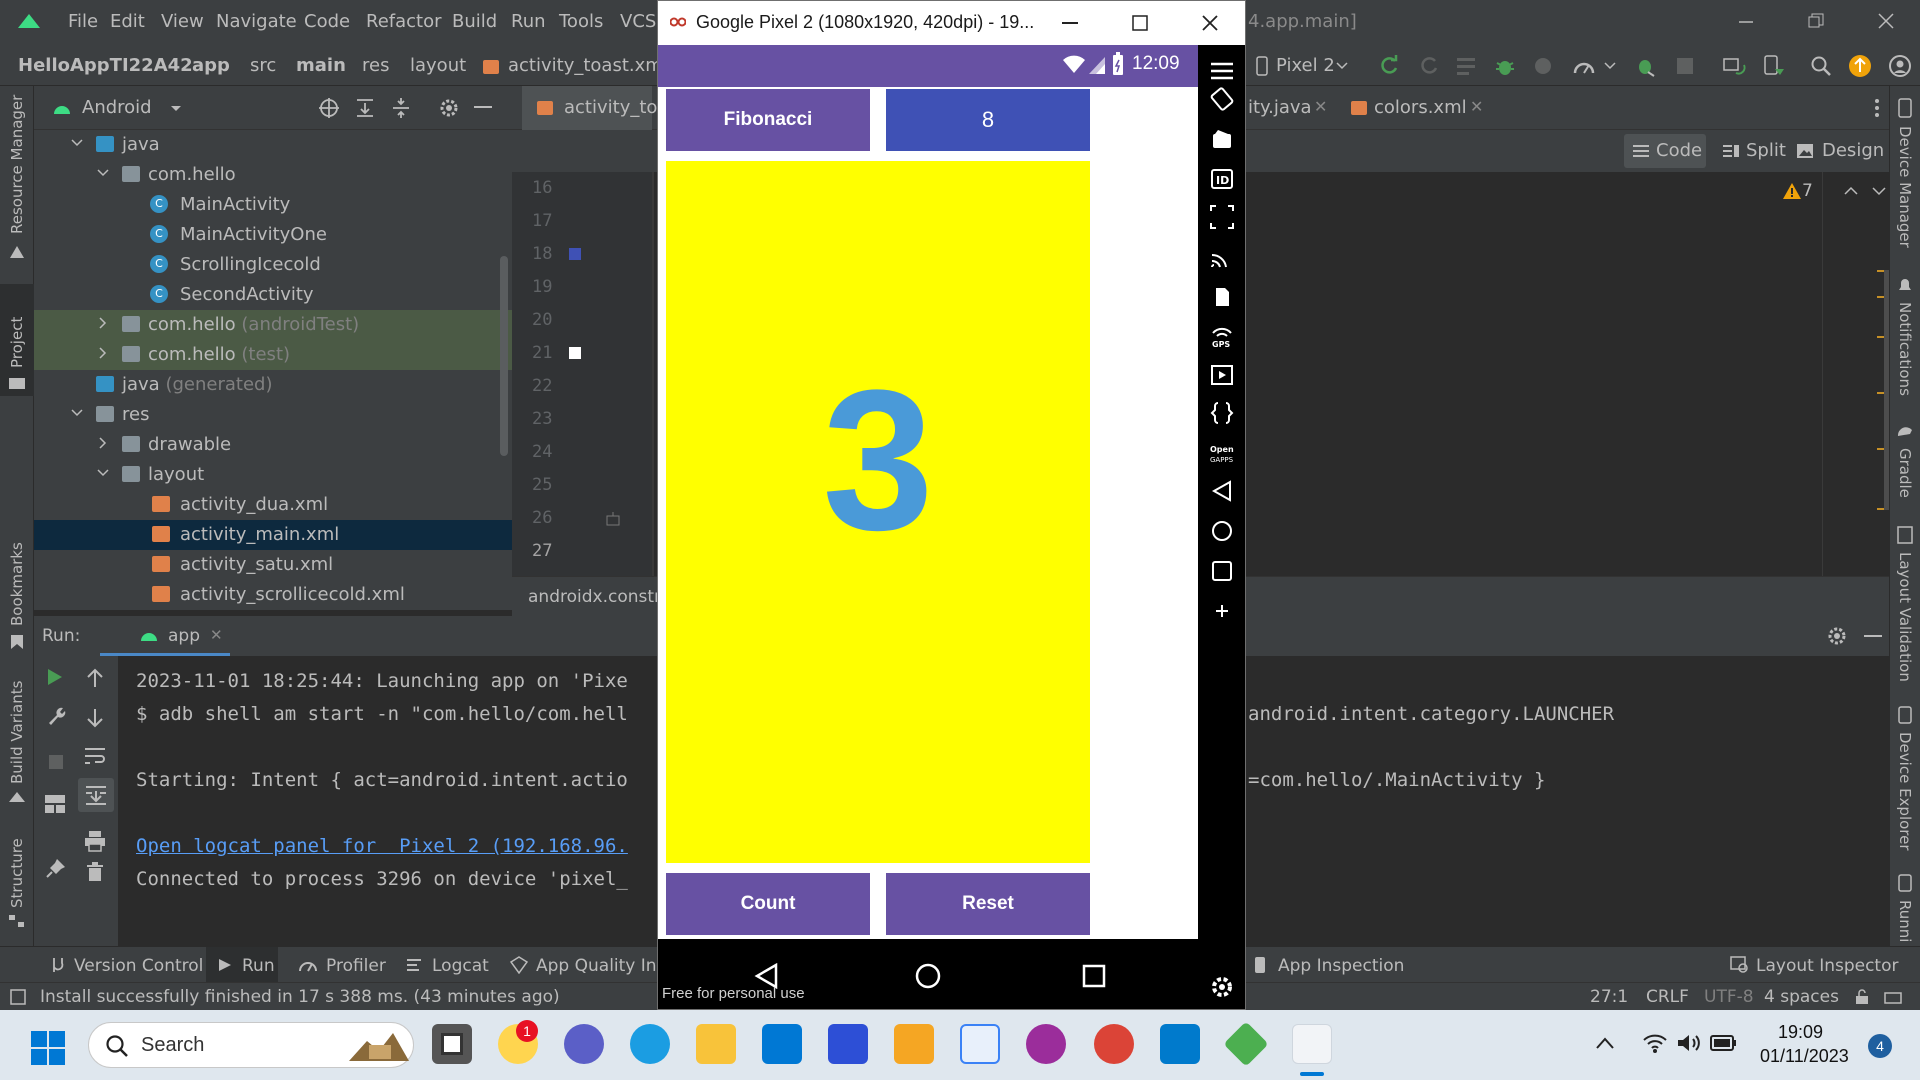 The image size is (1920, 1080). What do you see at coordinates (438, 65) in the screenshot?
I see `breadcrumb-layout: layout` at bounding box center [438, 65].